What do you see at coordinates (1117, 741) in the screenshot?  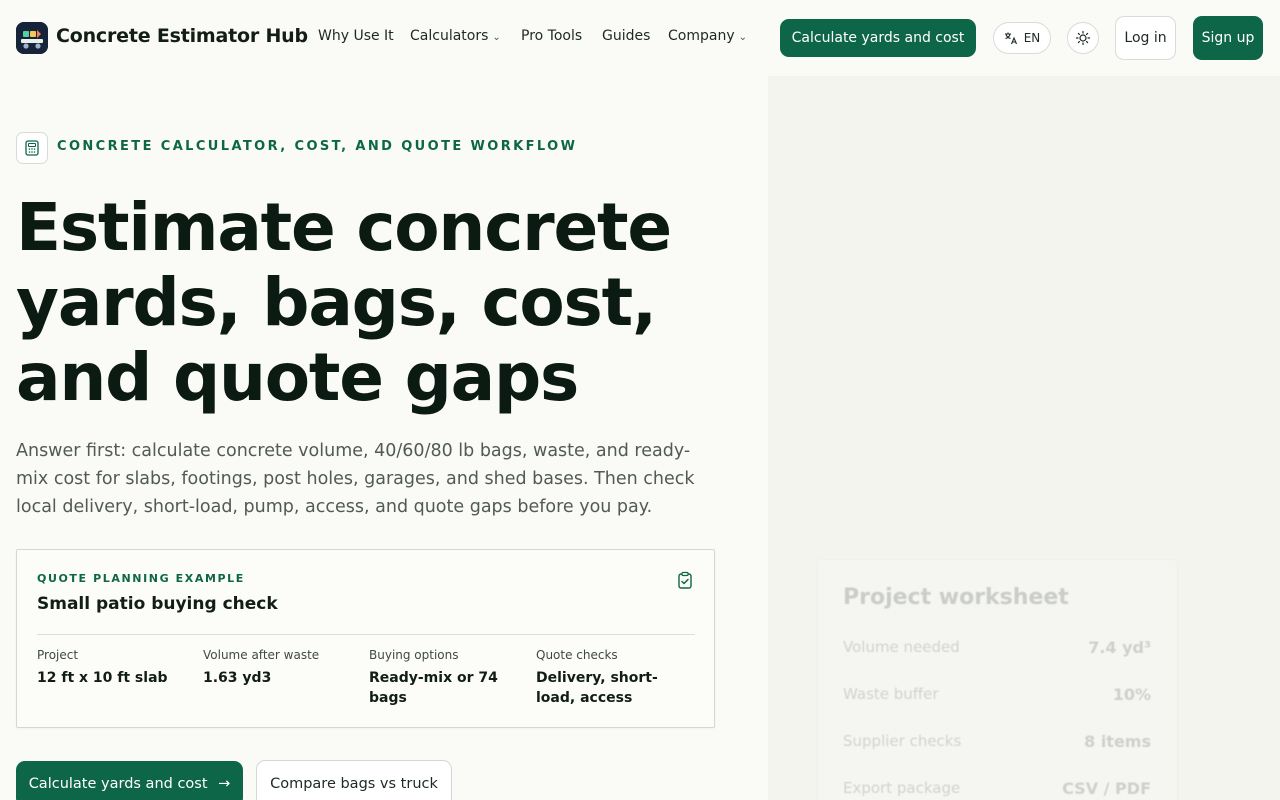 I see `worksheet-row-value: 8 items` at bounding box center [1117, 741].